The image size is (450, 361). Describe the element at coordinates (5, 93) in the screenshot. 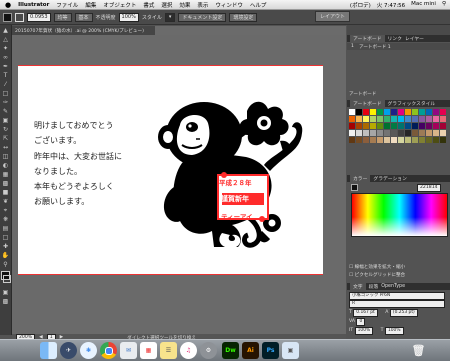

I see `rectangle-tool-icon: □` at that location.